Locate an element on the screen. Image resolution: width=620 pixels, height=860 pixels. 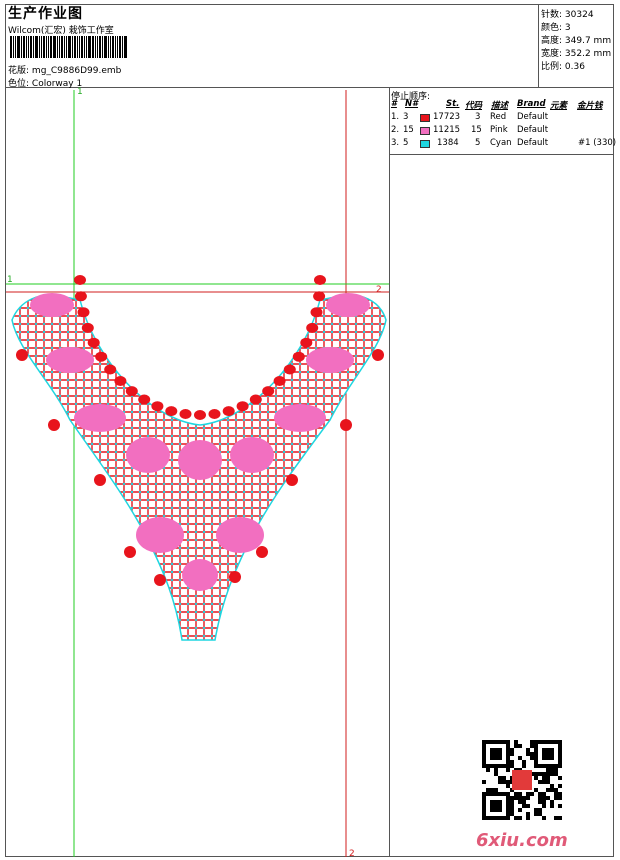
guide-label-h2: 2 is located at coordinates (379, 290).